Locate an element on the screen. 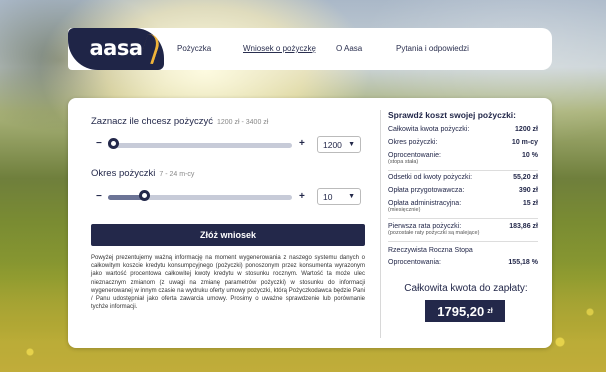  row-label: Całkowita kwota pożyczki: is located at coordinates (429, 129).